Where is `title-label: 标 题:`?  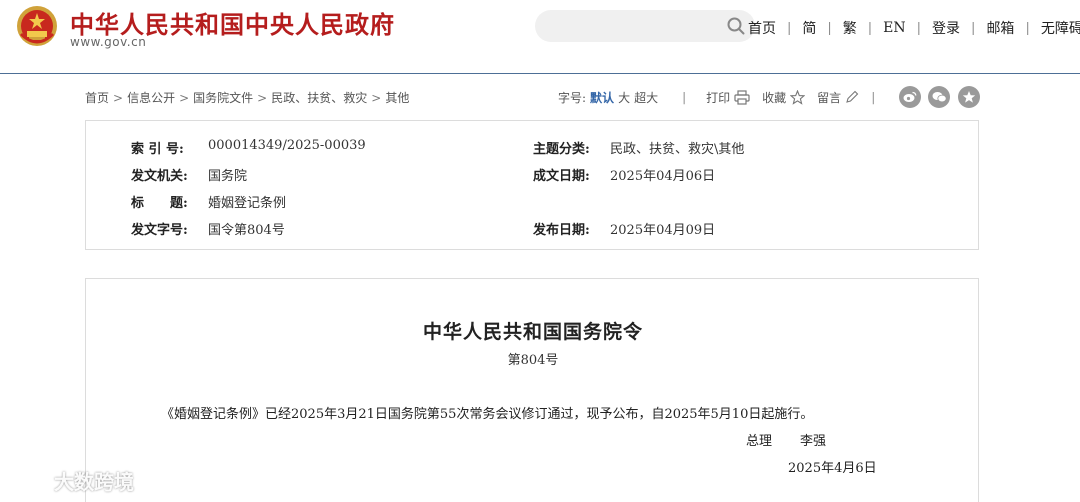 title-label: 标 题: is located at coordinates (159, 203).